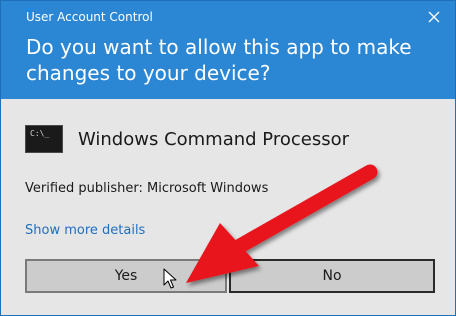  What do you see at coordinates (147, 188) in the screenshot?
I see `publisher-label: Verified publisher: Microsoft Windows` at bounding box center [147, 188].